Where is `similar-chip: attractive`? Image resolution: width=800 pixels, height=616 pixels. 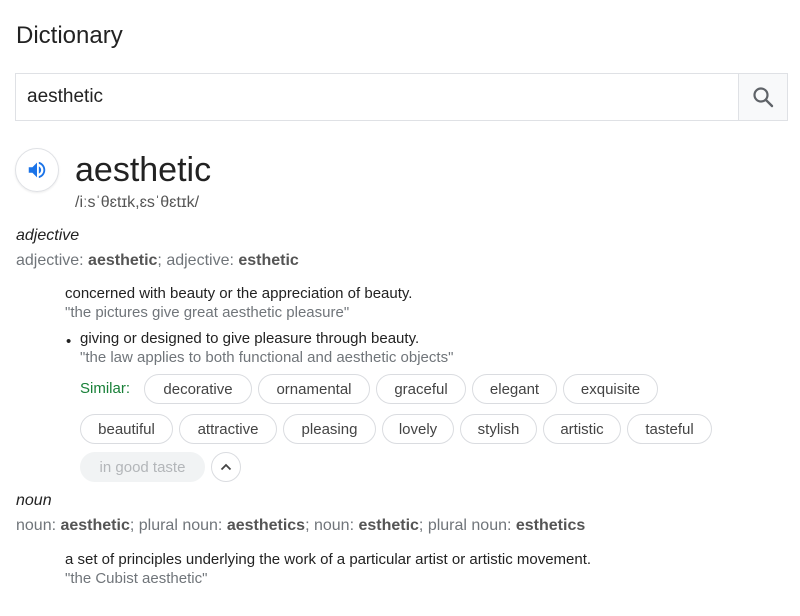
similar-chip: attractive is located at coordinates (228, 429).